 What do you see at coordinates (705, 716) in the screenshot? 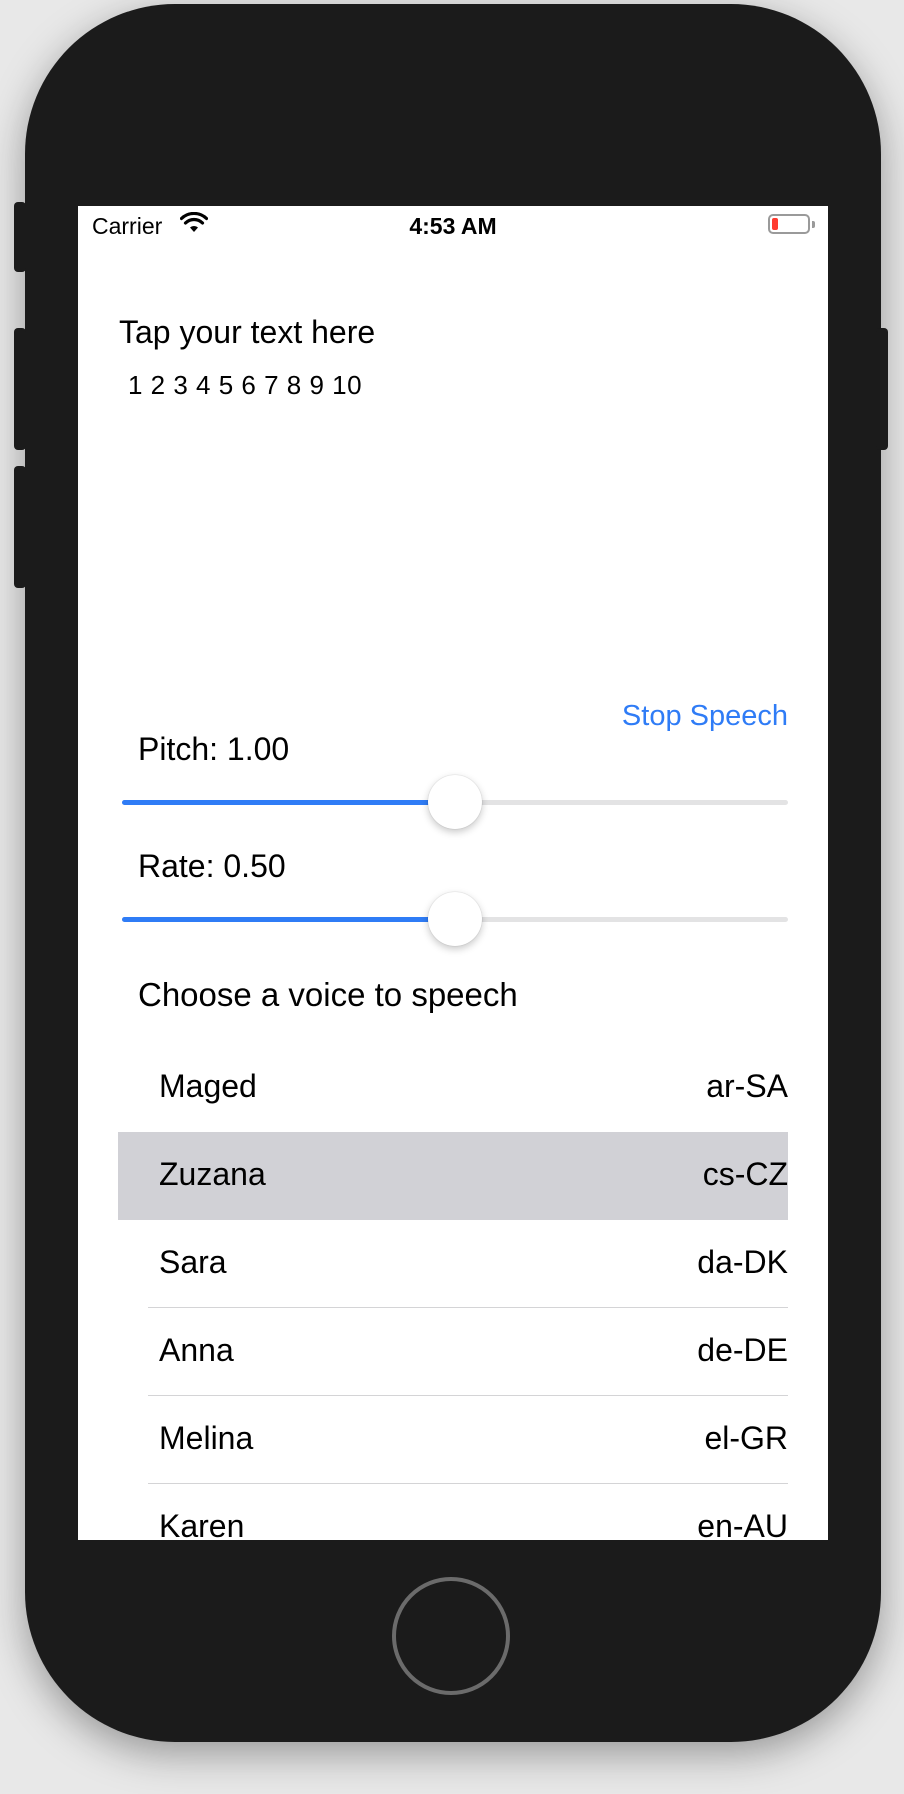
I see `stop-speech-button: Stop Speech` at bounding box center [705, 716].